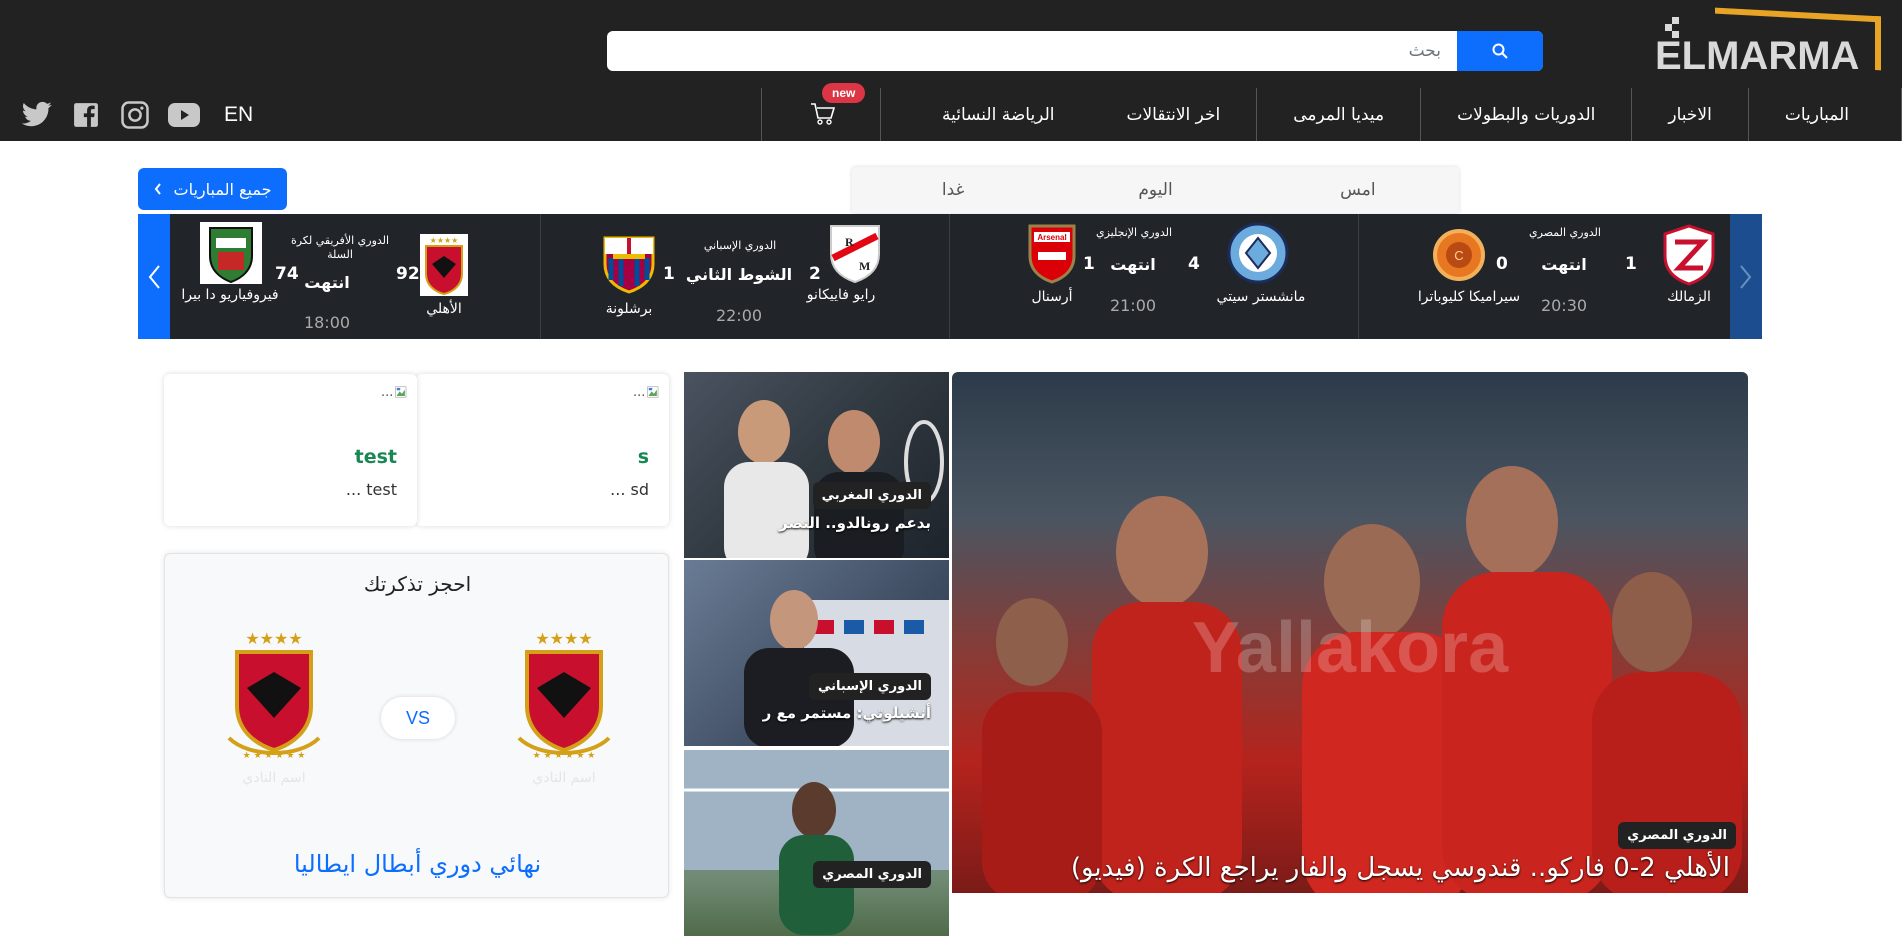 Image resolution: width=1902 pixels, height=936 pixels. I want to click on match-status: انتهت, so click(1564, 264).